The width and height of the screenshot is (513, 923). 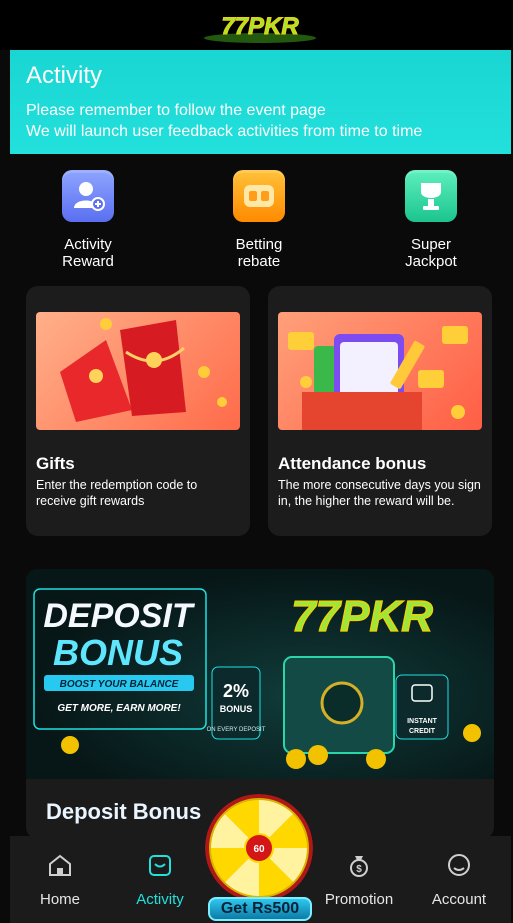 What do you see at coordinates (64, 75) in the screenshot?
I see `page-title: Activity` at bounding box center [64, 75].